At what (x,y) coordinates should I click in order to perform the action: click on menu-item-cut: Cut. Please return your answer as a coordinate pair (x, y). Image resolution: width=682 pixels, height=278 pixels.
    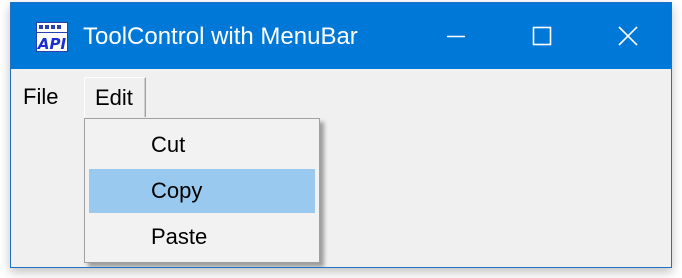
    Looking at the image, I should click on (202, 145).